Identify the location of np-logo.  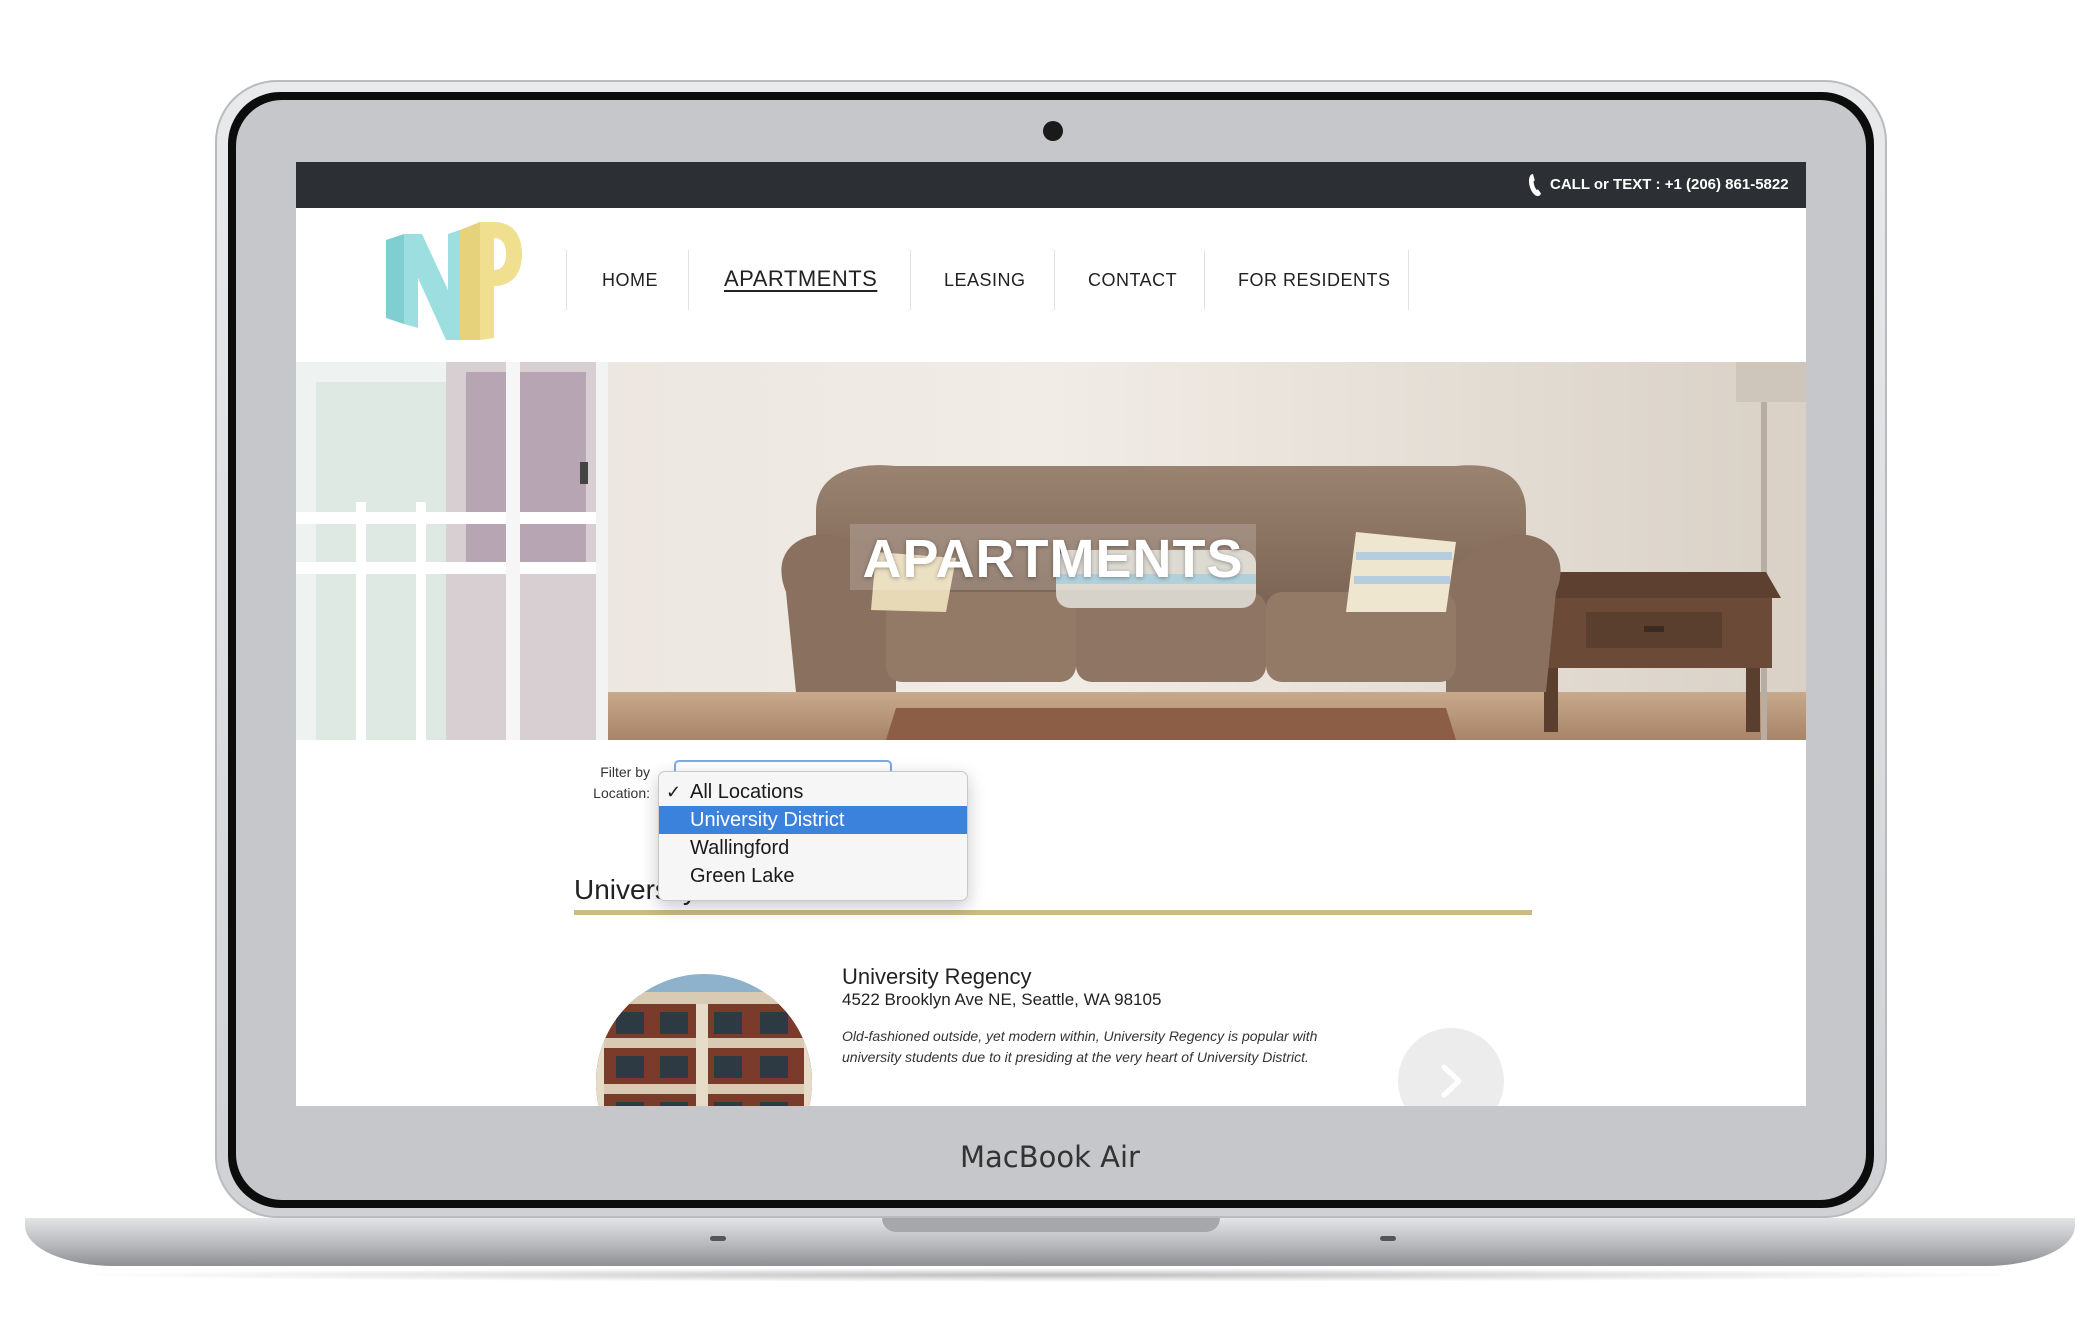
(452, 283).